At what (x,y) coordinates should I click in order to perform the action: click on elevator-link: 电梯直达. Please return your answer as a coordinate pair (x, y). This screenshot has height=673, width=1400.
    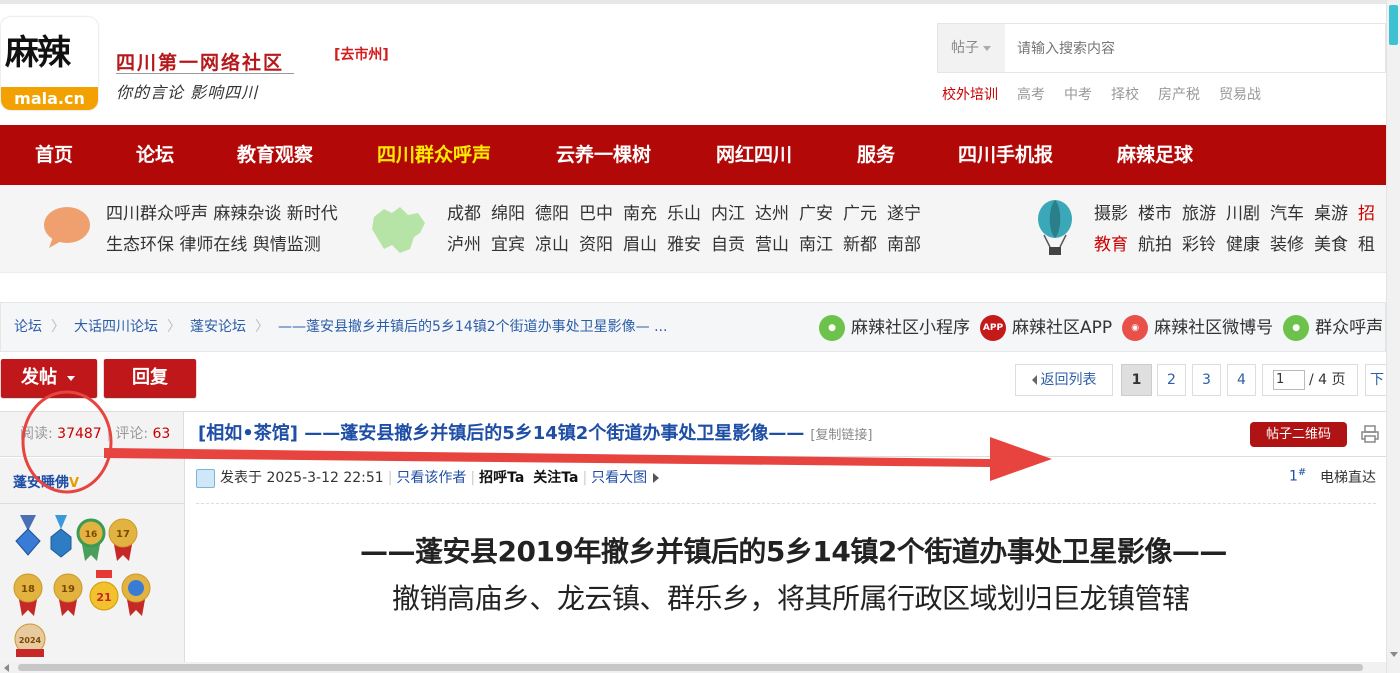
    Looking at the image, I should click on (1348, 477).